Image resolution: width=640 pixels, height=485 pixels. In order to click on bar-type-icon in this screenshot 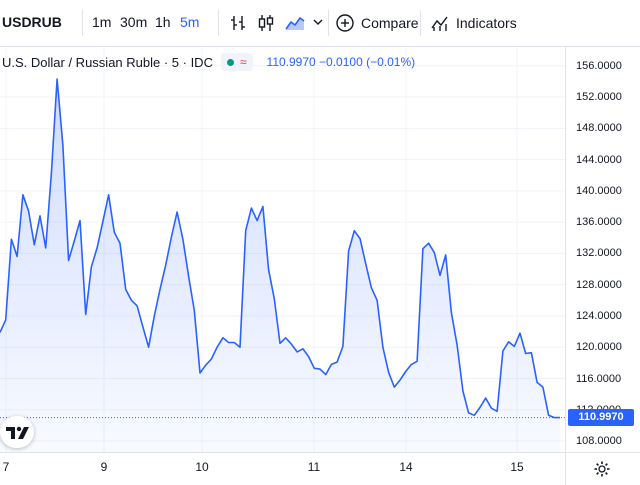, I will do `click(238, 23)`.